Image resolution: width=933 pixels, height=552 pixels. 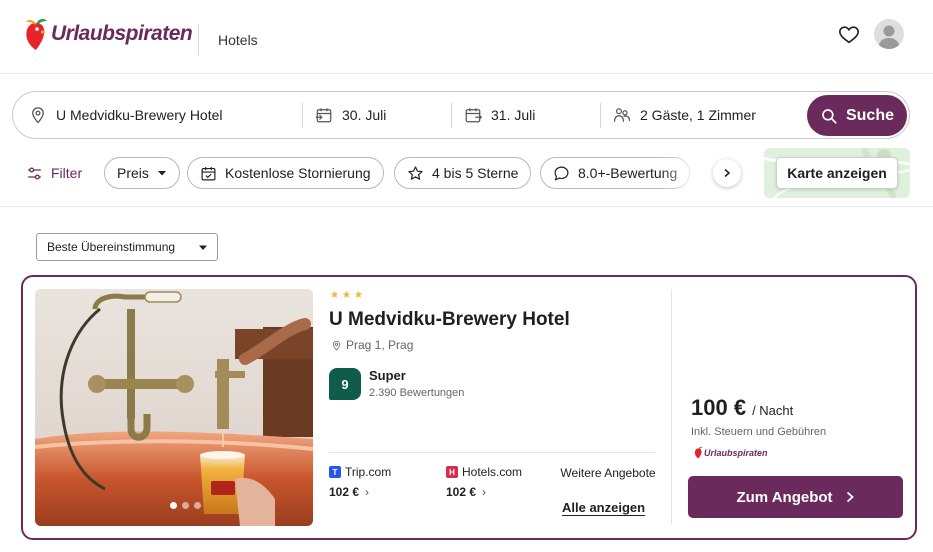 I want to click on filter-label: Filter, so click(x=67, y=173).